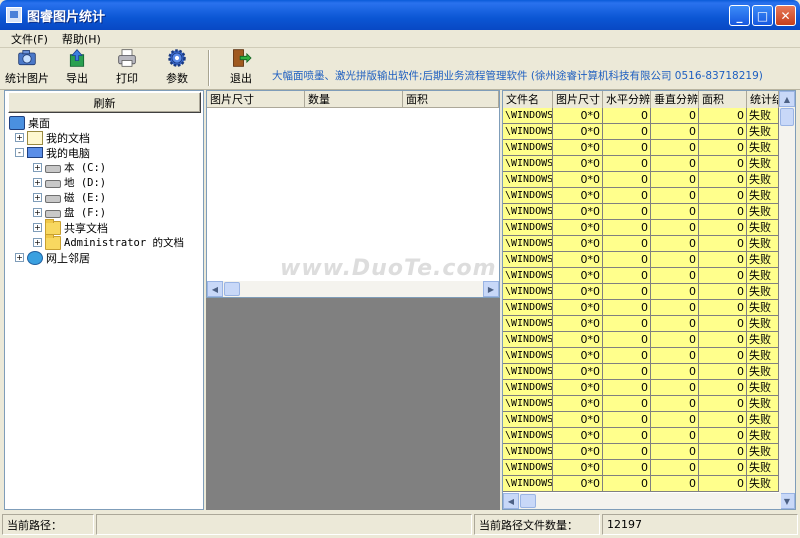 The image size is (800, 538). What do you see at coordinates (69, 182) in the screenshot?
I see `tree-node: + 地 (D:)` at bounding box center [69, 182].